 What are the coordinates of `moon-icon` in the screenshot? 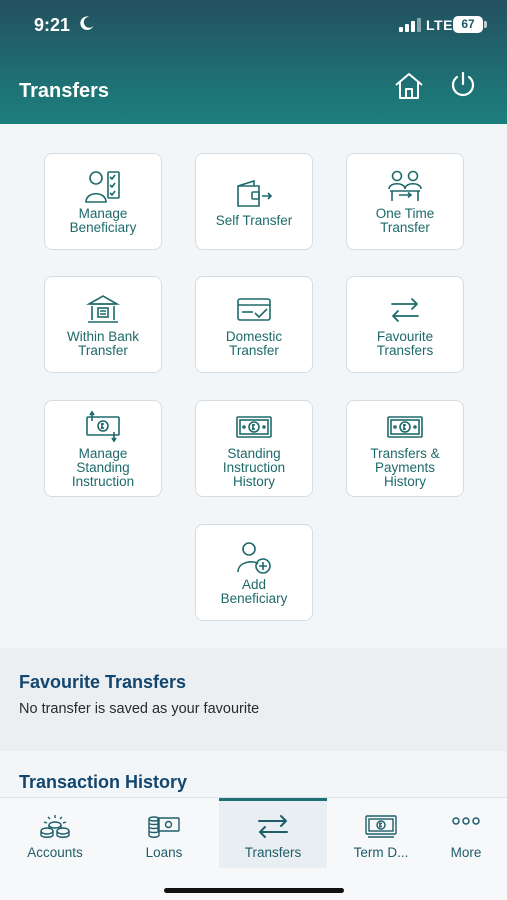 It's located at (87, 23).